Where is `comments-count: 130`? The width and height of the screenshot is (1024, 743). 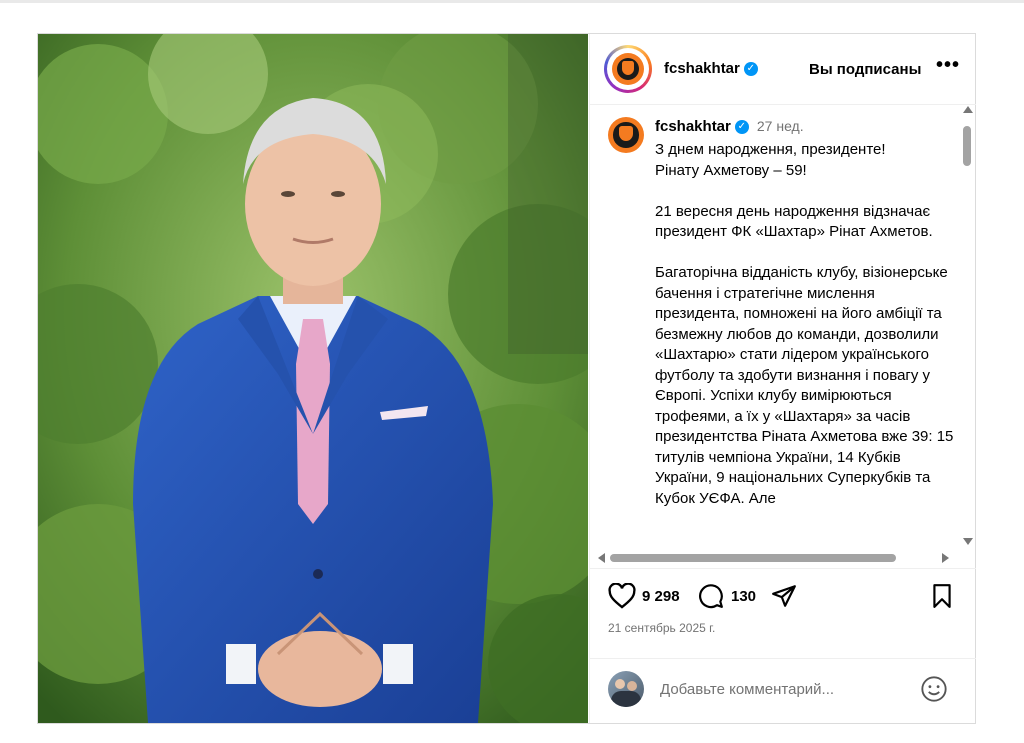
comments-count: 130 is located at coordinates (743, 596).